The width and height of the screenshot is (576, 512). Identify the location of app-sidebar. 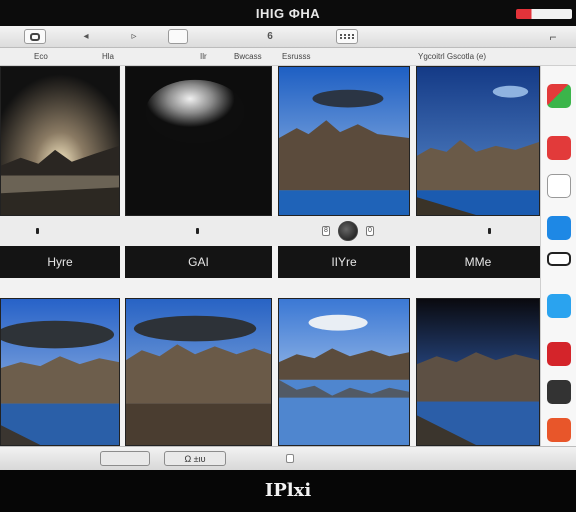
(558, 256).